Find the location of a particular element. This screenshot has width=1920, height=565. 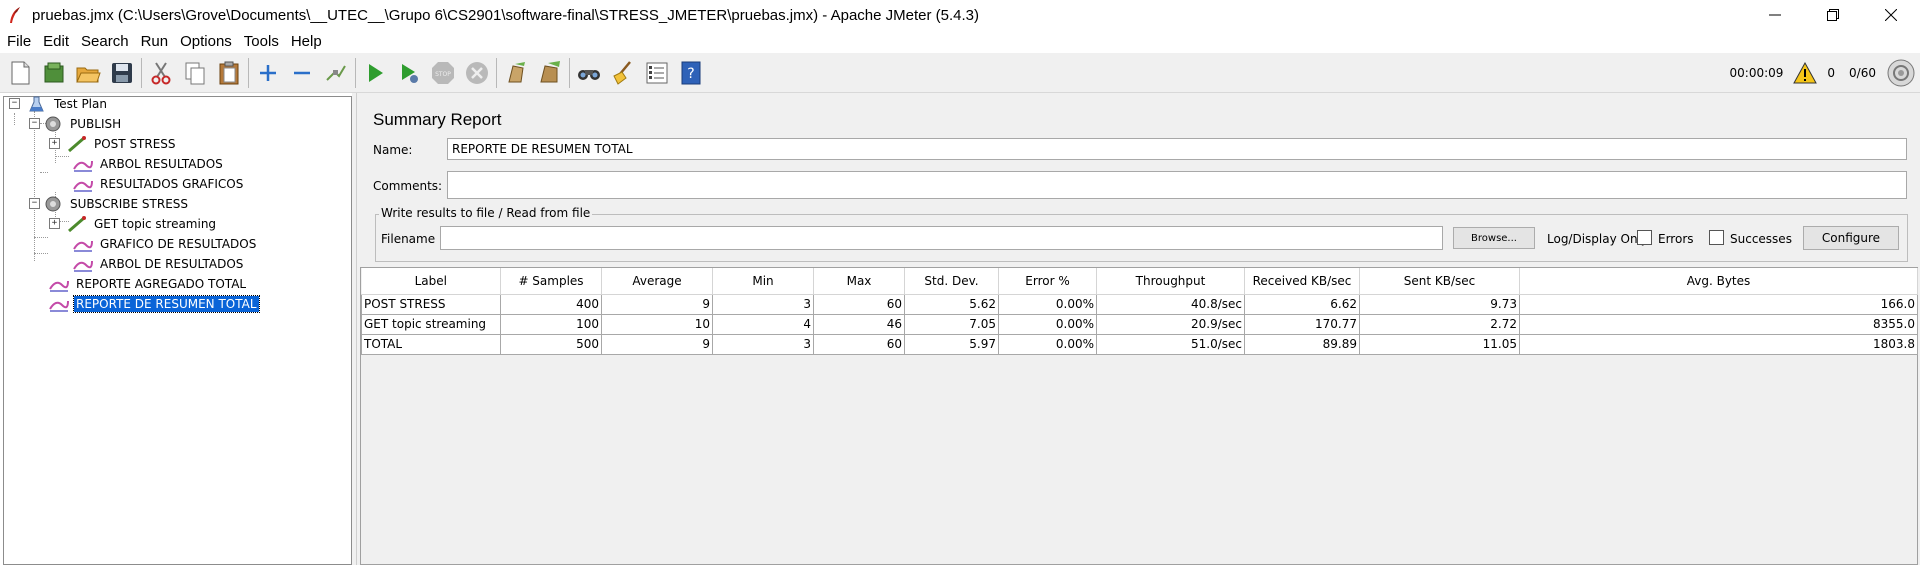

function-helper-button is located at coordinates (657, 73).